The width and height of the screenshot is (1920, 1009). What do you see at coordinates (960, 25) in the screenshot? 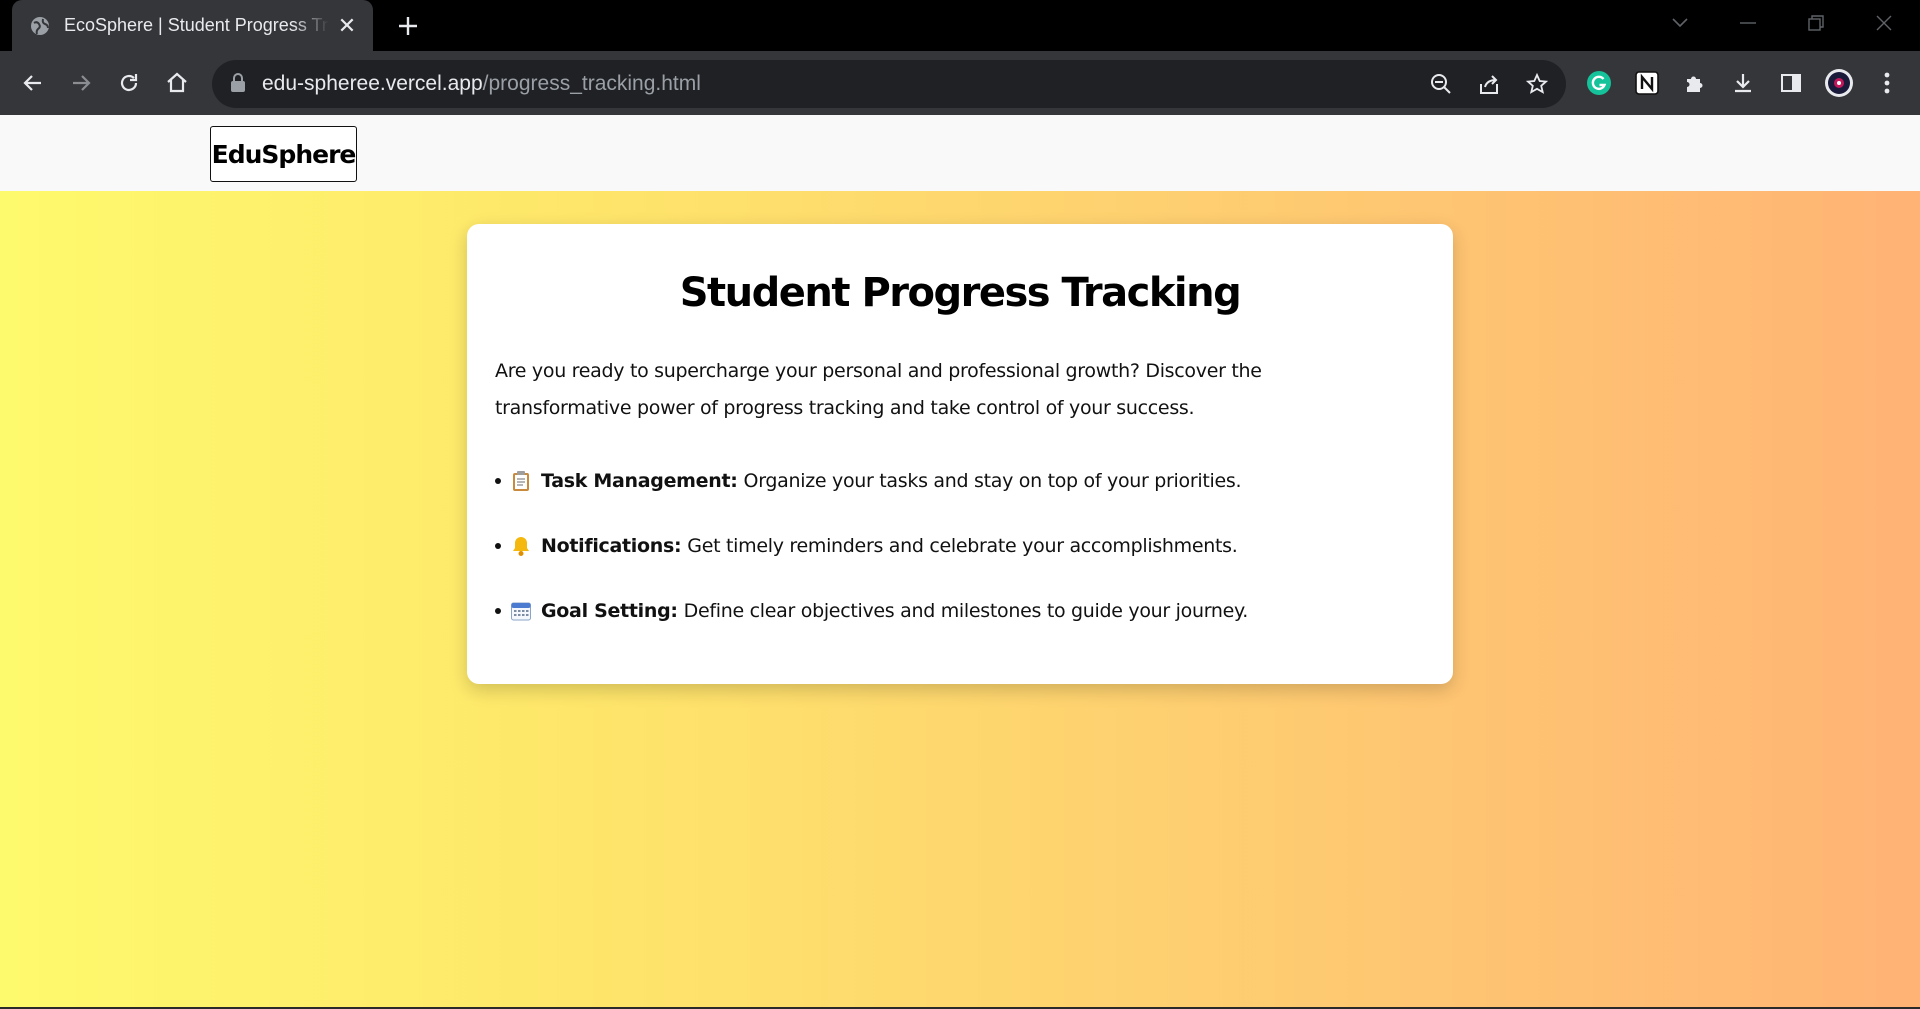
I see `tab-strip: EcoSphere | Student Progress Tracking ✕` at bounding box center [960, 25].